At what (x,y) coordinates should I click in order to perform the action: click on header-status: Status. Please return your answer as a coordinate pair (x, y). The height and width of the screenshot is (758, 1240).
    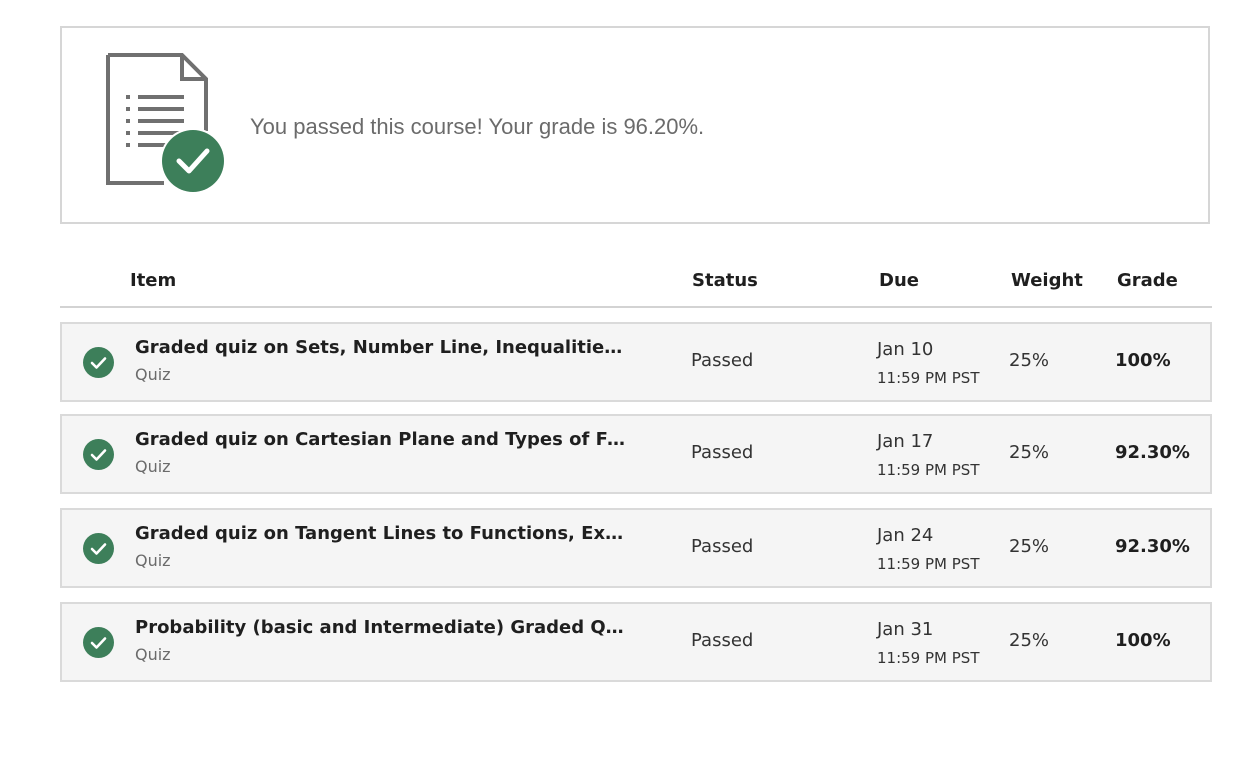
    Looking at the image, I should click on (725, 280).